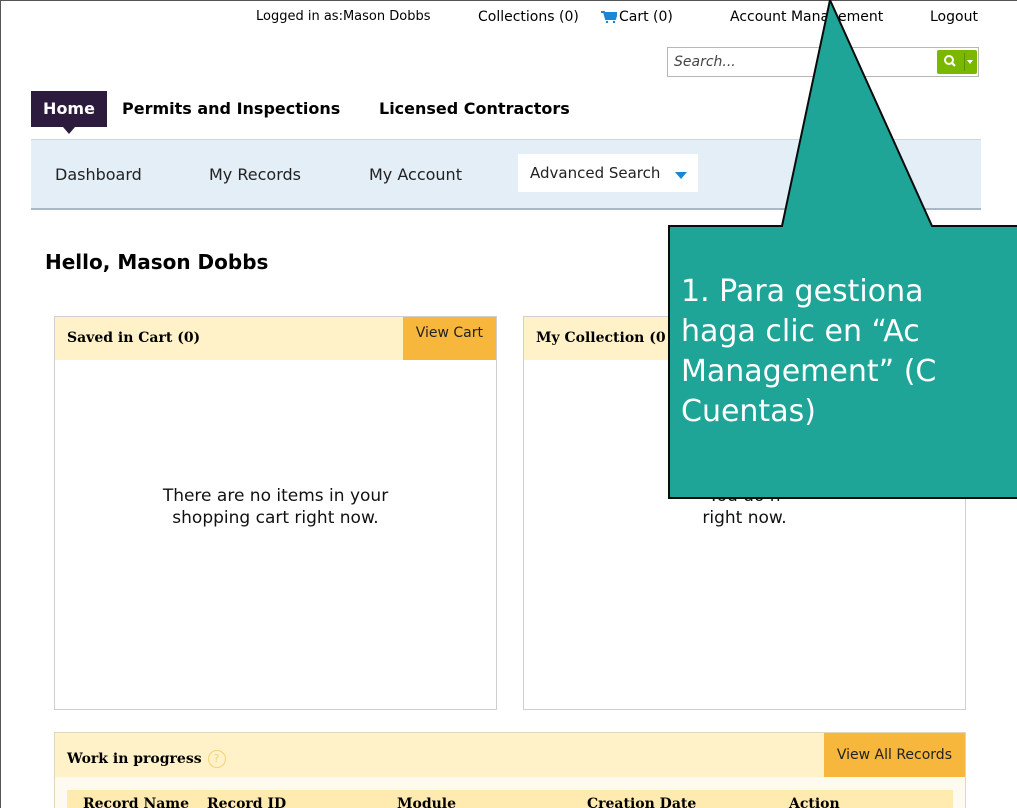  What do you see at coordinates (744, 496) in the screenshot?
I see `collection-empty-line: You do n` at bounding box center [744, 496].